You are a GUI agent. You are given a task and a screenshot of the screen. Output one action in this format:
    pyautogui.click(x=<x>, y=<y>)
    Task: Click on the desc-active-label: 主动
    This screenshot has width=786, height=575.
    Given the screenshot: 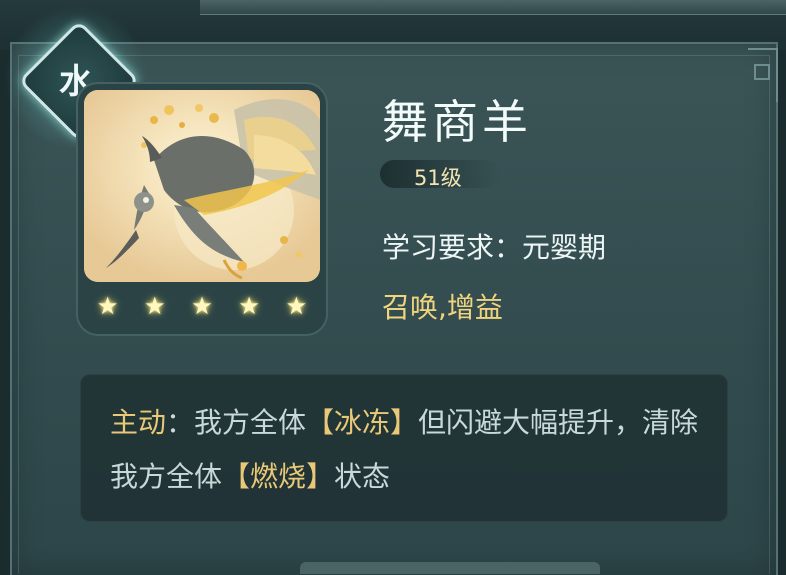 What is the action you would take?
    pyautogui.click(x=138, y=422)
    